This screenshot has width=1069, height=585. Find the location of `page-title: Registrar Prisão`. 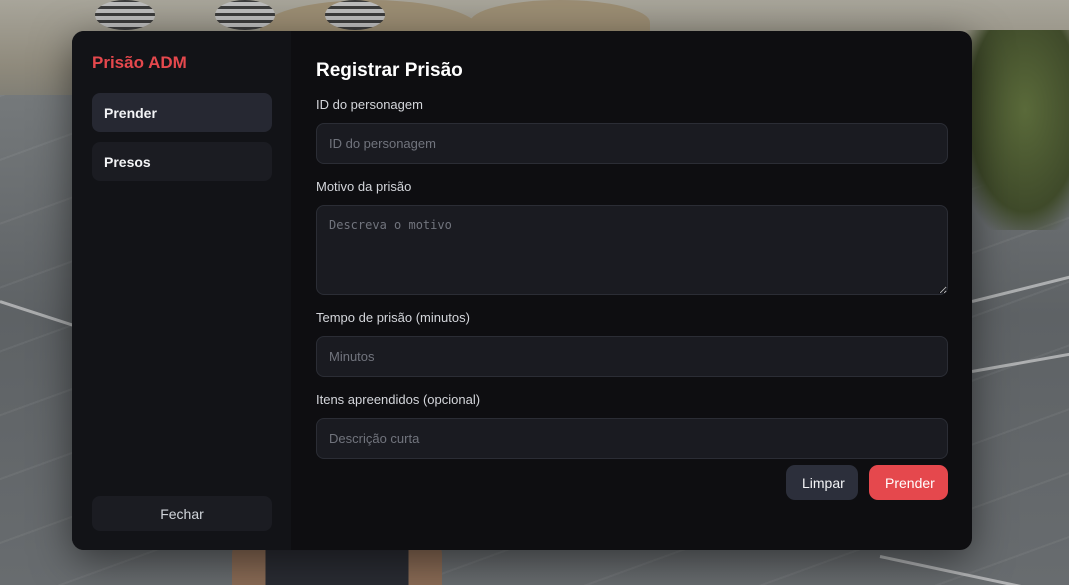

page-title: Registrar Prisão is located at coordinates (389, 70).